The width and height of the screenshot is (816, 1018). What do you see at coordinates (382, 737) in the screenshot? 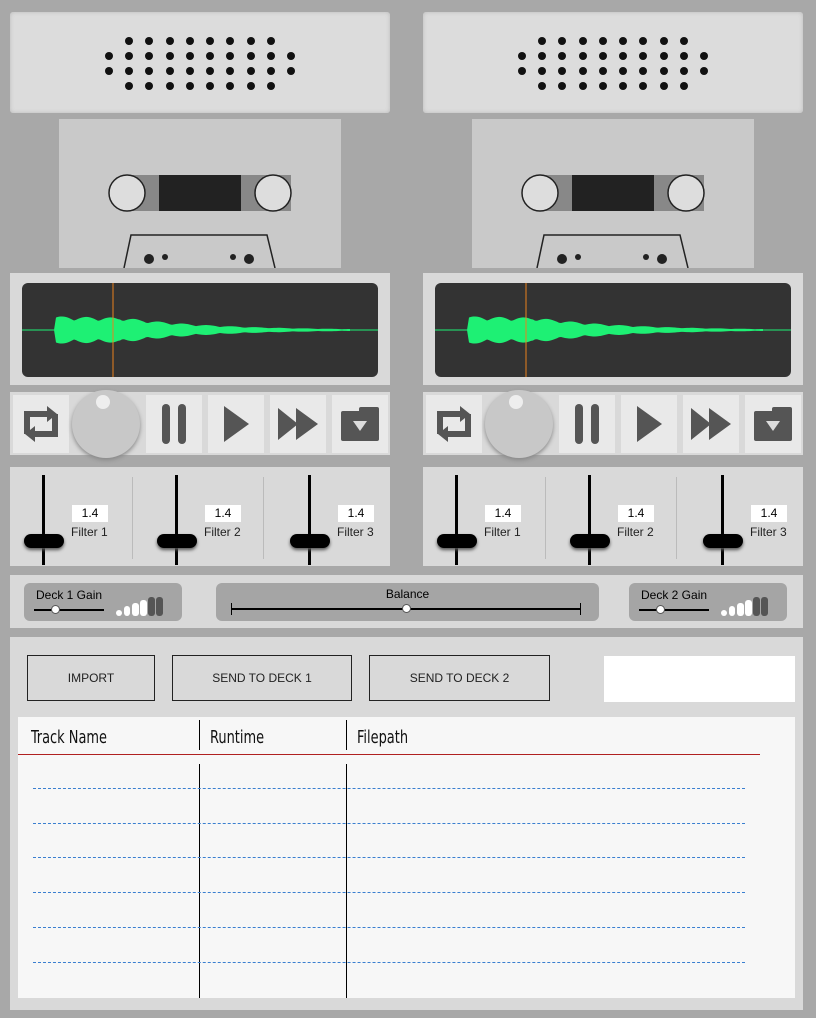
I see `column-filepath: Filepath` at bounding box center [382, 737].